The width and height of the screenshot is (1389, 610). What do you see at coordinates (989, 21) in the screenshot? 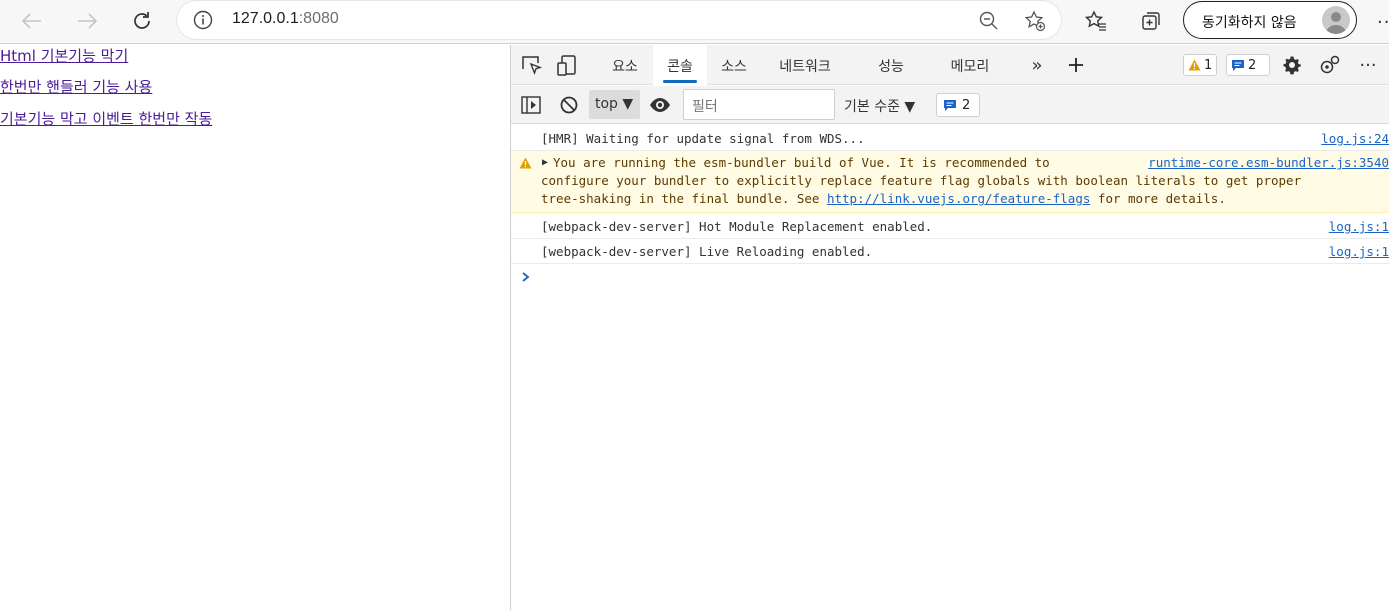
I see `zoom-out-icon` at bounding box center [989, 21].